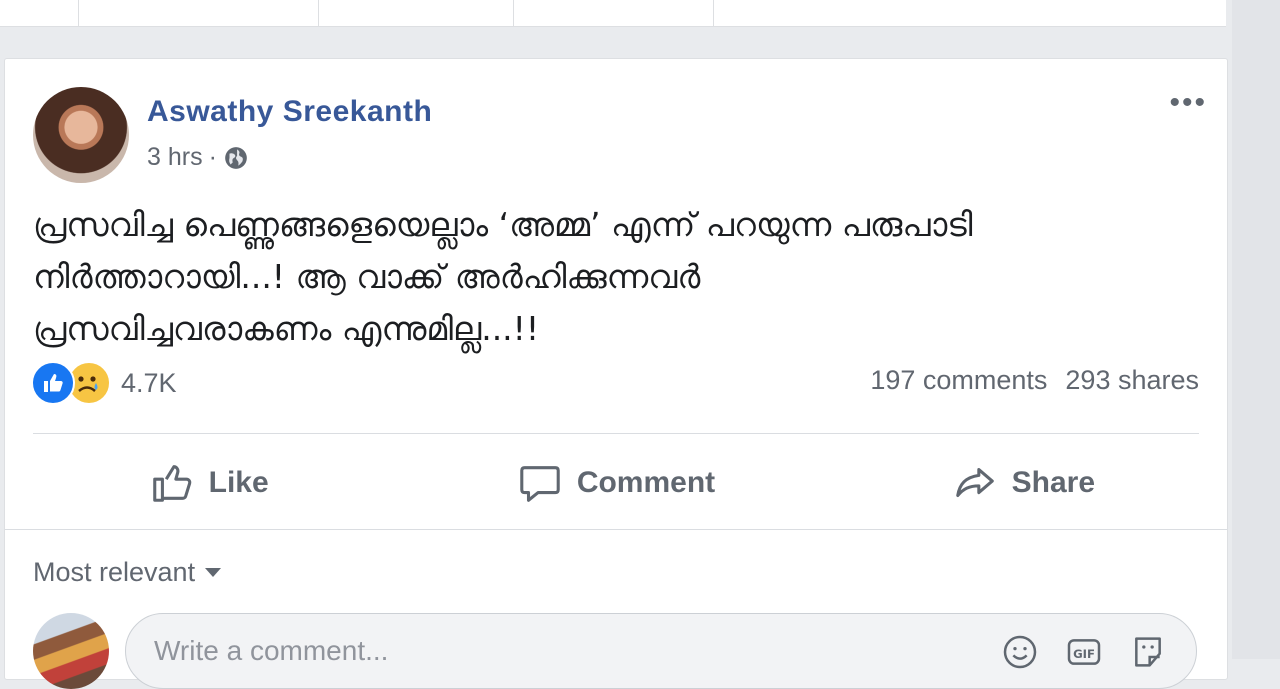 The height and width of the screenshot is (689, 1280). What do you see at coordinates (171, 483) in the screenshot?
I see `thumbs-up-icon` at bounding box center [171, 483].